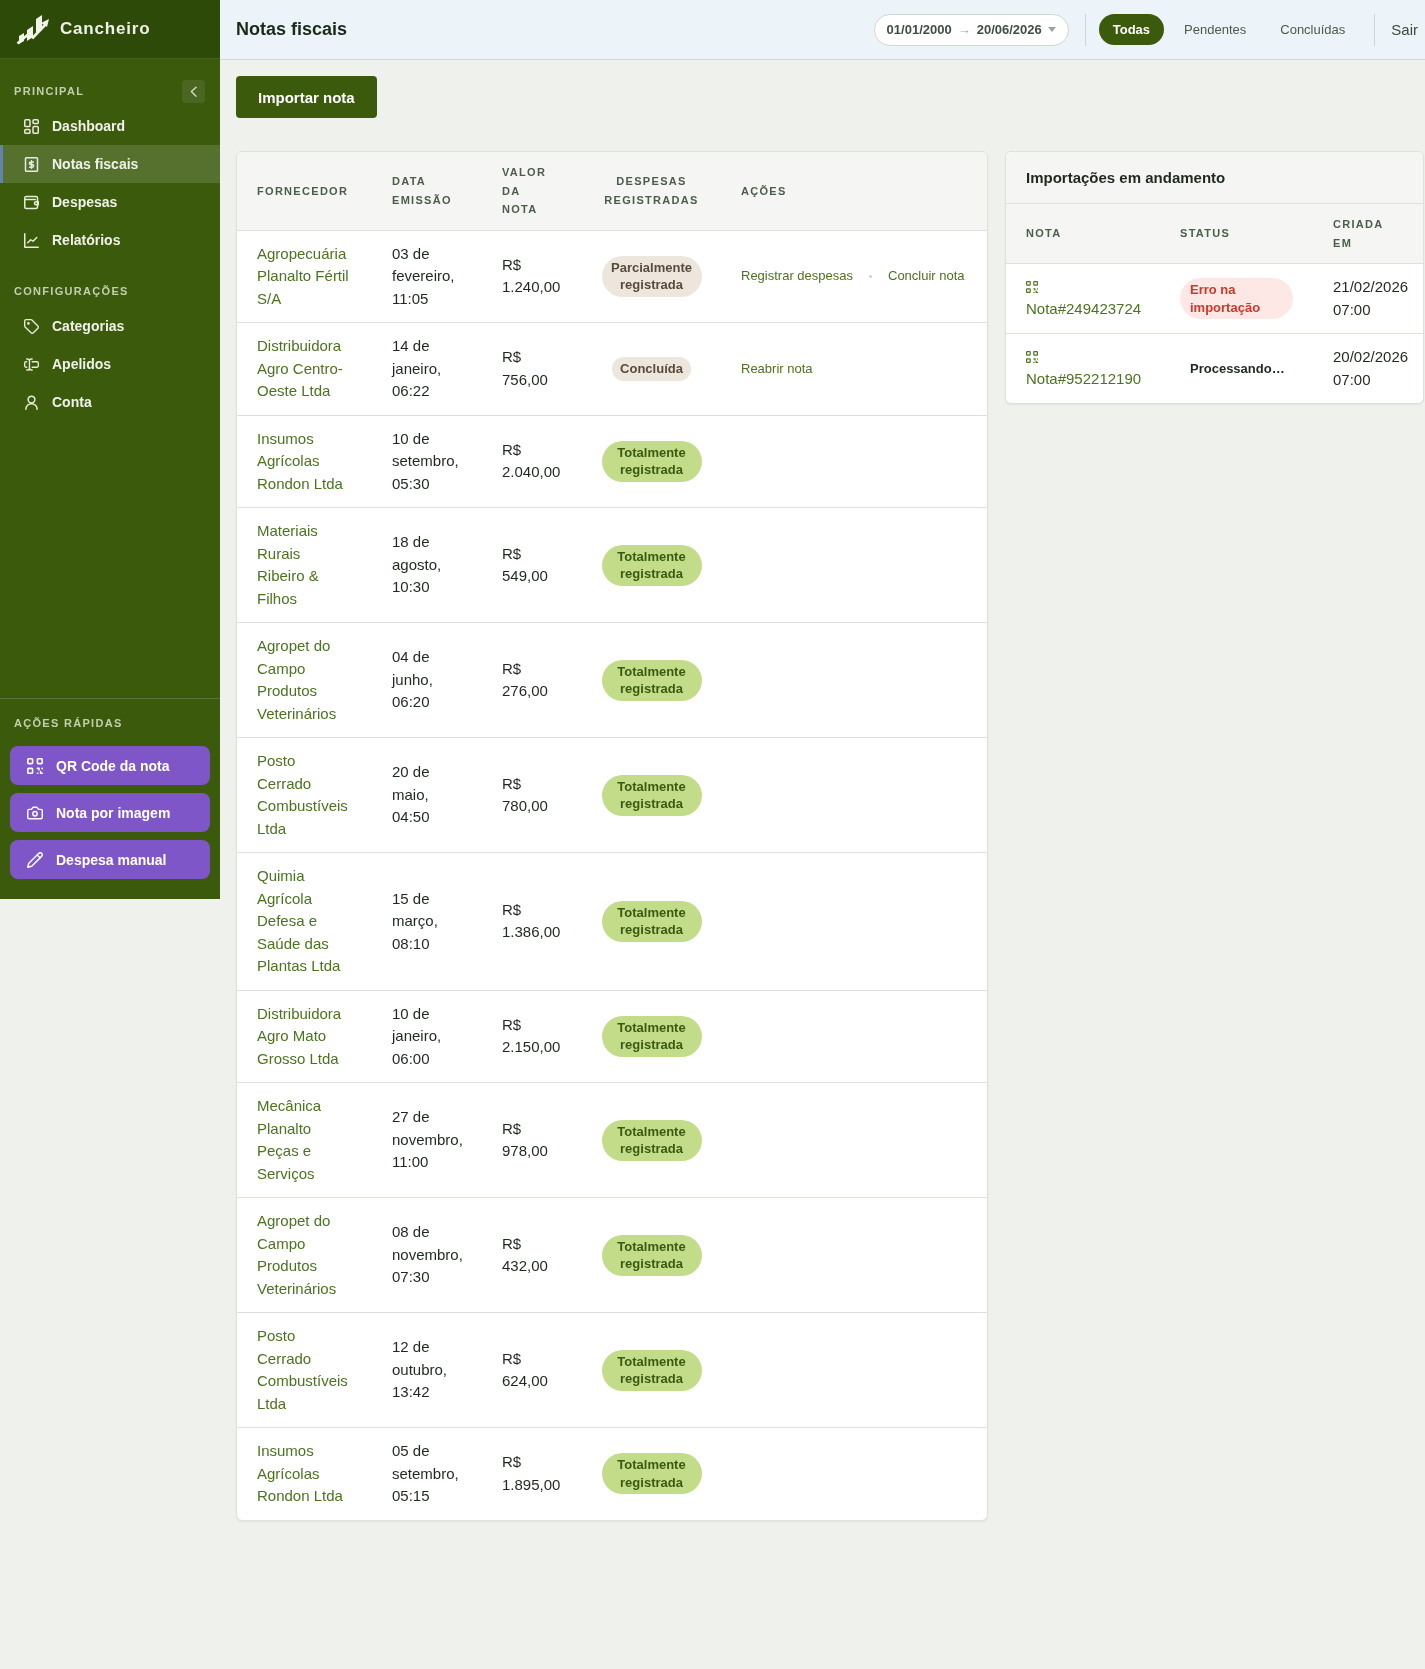 The height and width of the screenshot is (1669, 1425). I want to click on status-badge: Parcialmente registrada, so click(651, 276).